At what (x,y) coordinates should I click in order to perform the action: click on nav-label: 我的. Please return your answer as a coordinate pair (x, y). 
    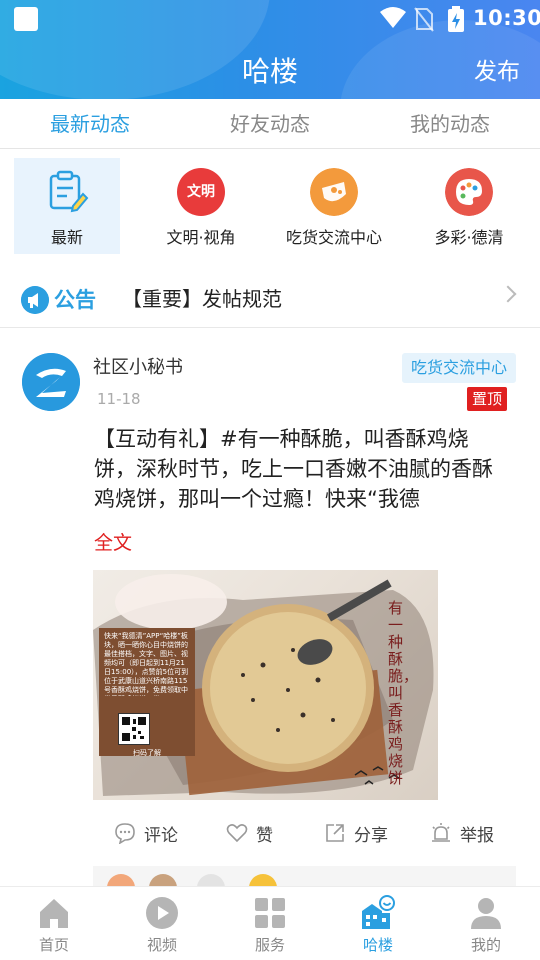
    Looking at the image, I should click on (485, 945).